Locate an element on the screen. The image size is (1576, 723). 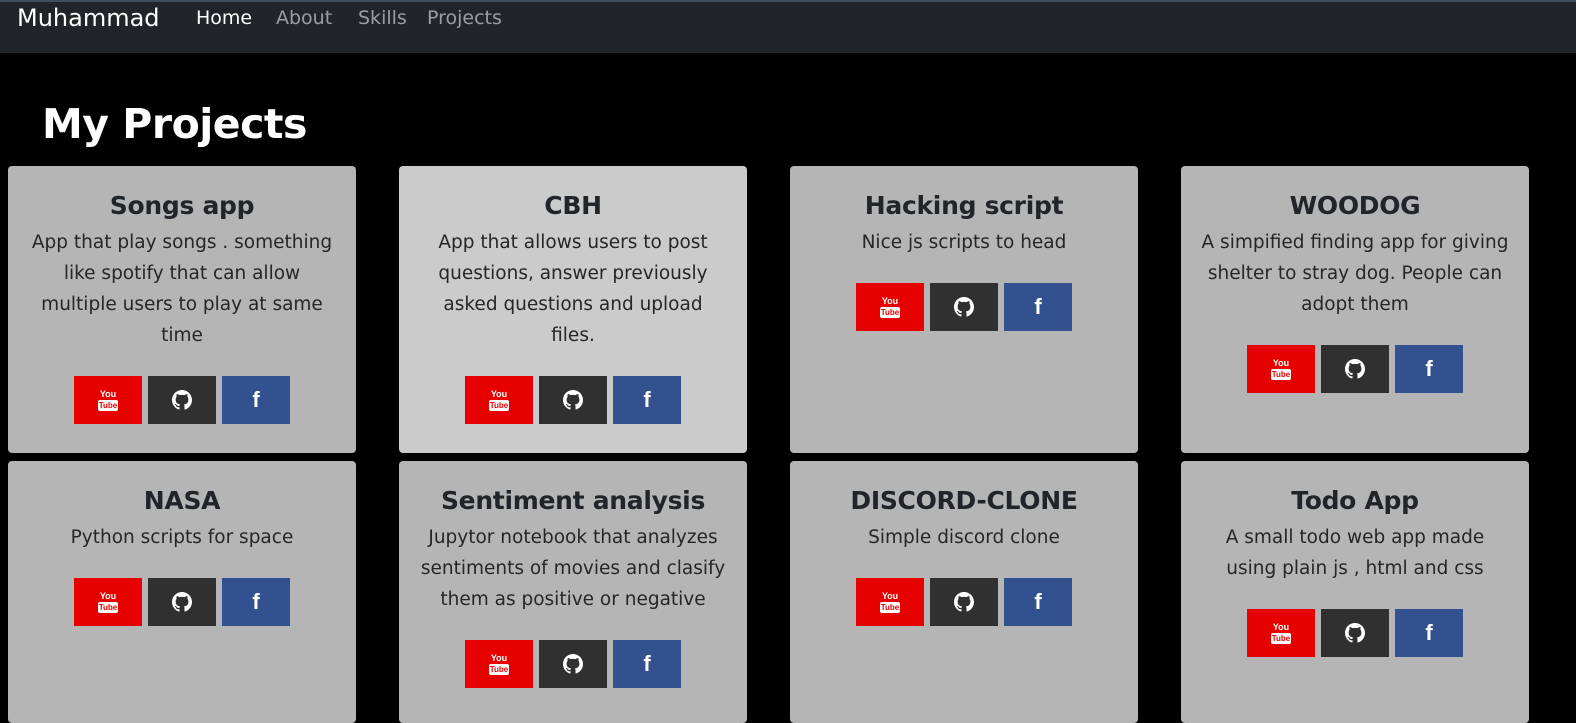
project-title: WOODOG is located at coordinates (1355, 205).